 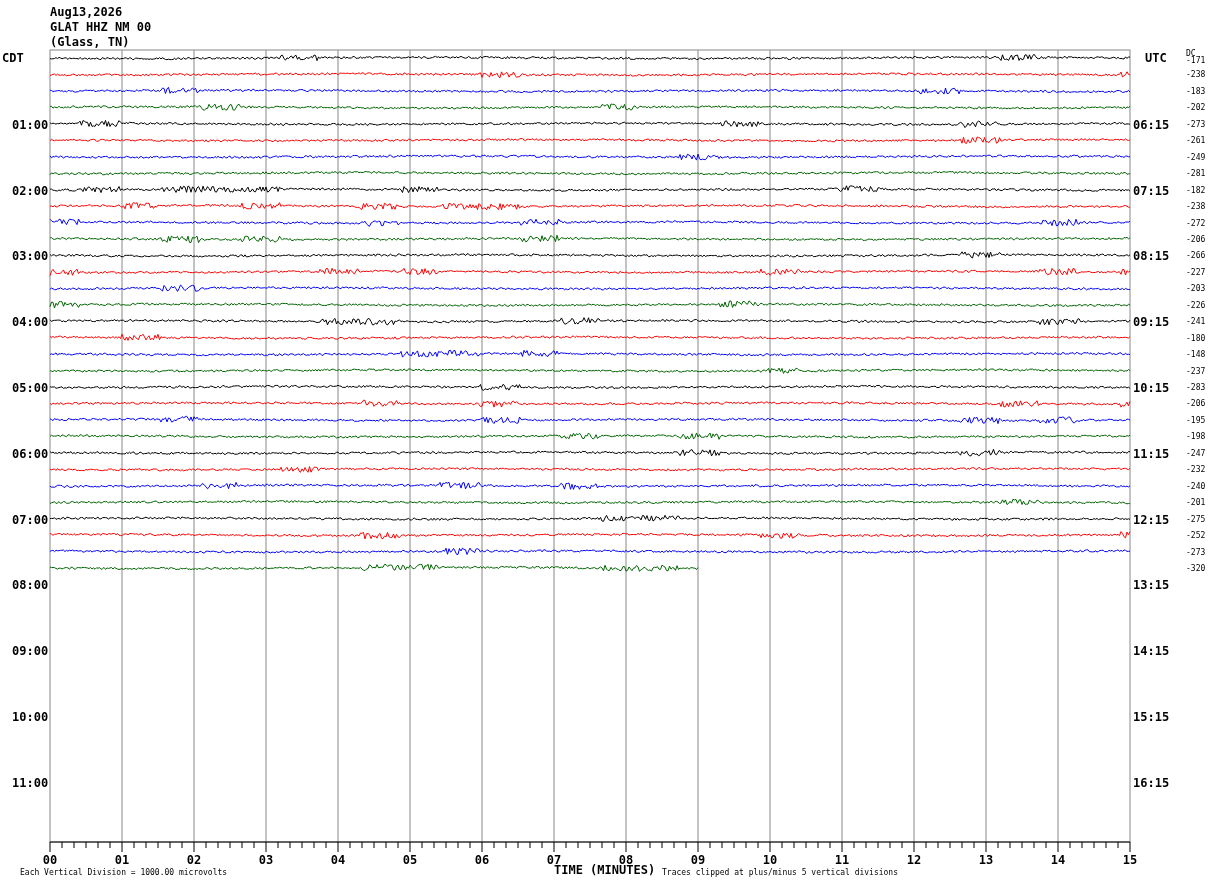 I want to click on minute-label: 15, so click(x=1130, y=860).